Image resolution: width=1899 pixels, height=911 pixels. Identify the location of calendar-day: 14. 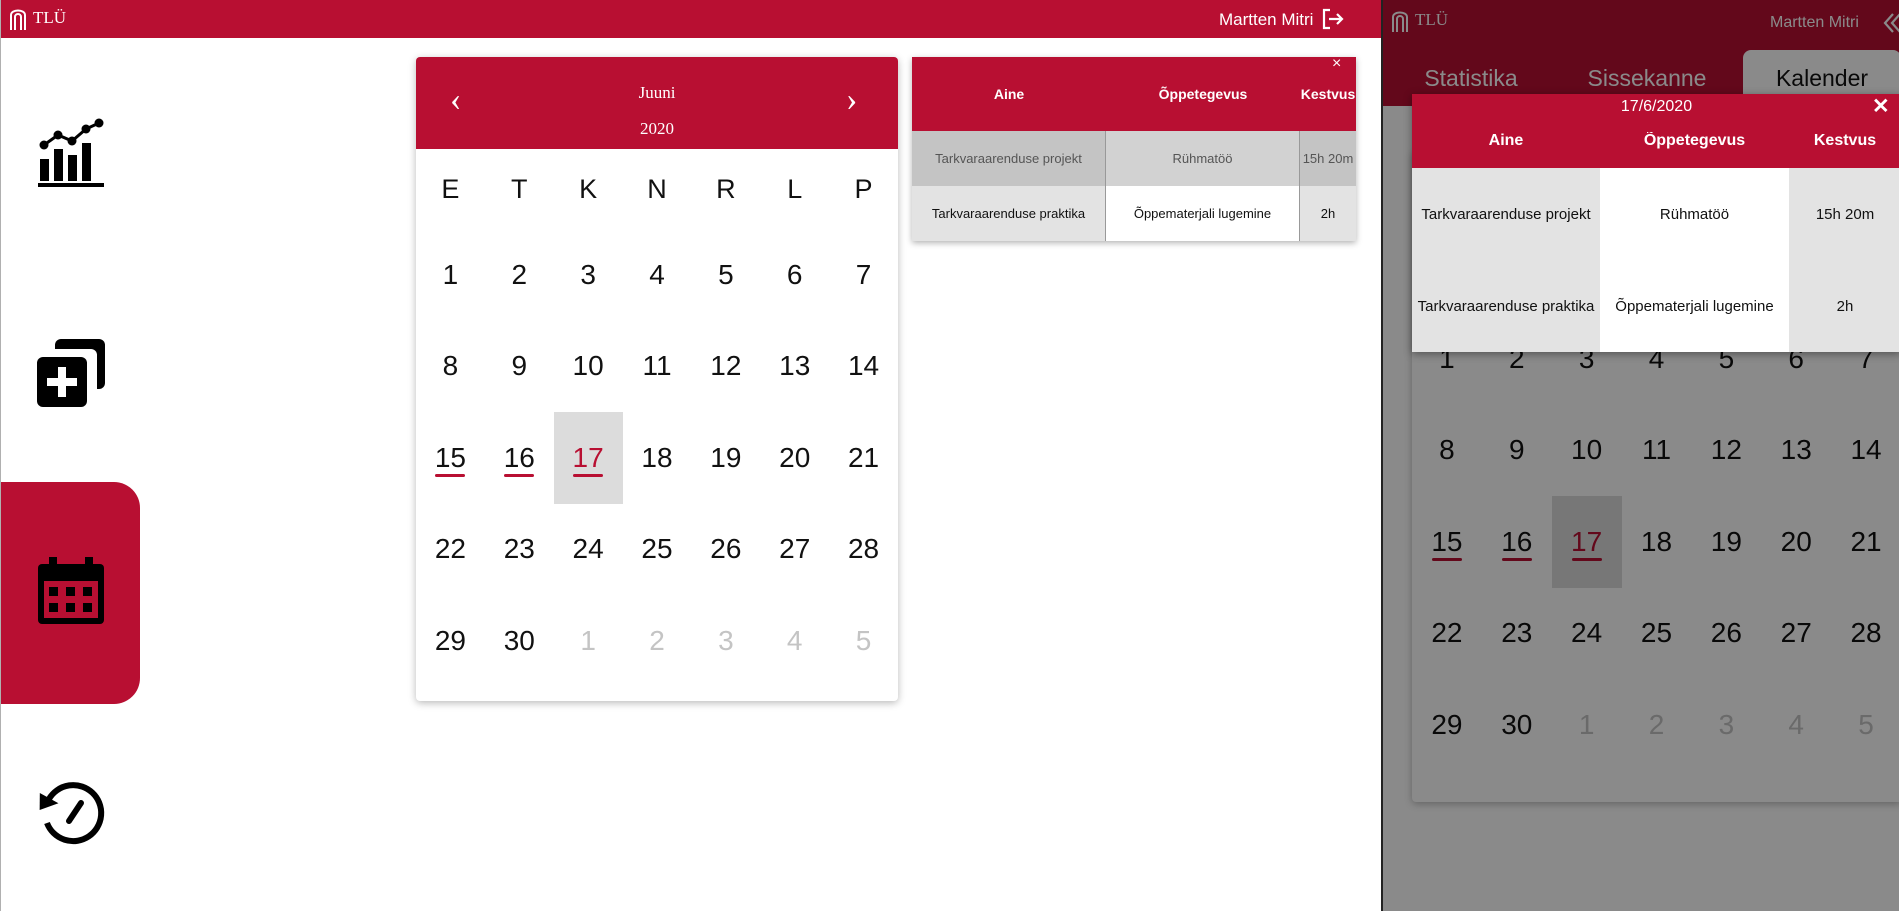
(863, 367).